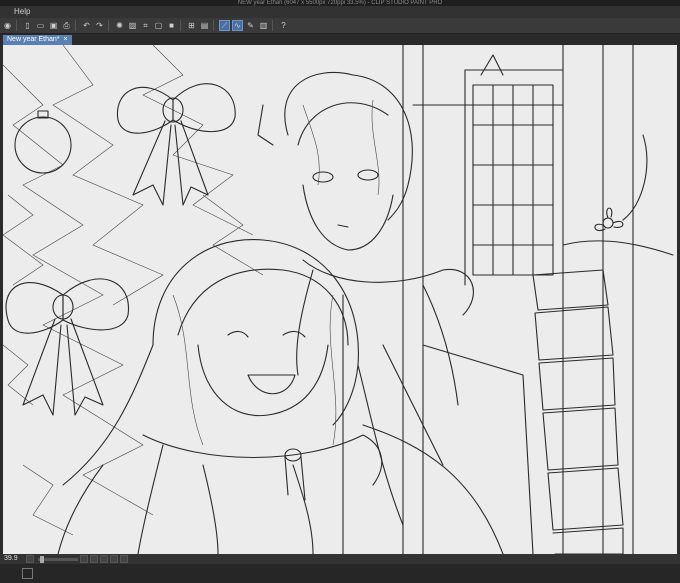 This screenshot has width=680, height=583. What do you see at coordinates (27, 25) in the screenshot?
I see `new-file-icon: ▯` at bounding box center [27, 25].